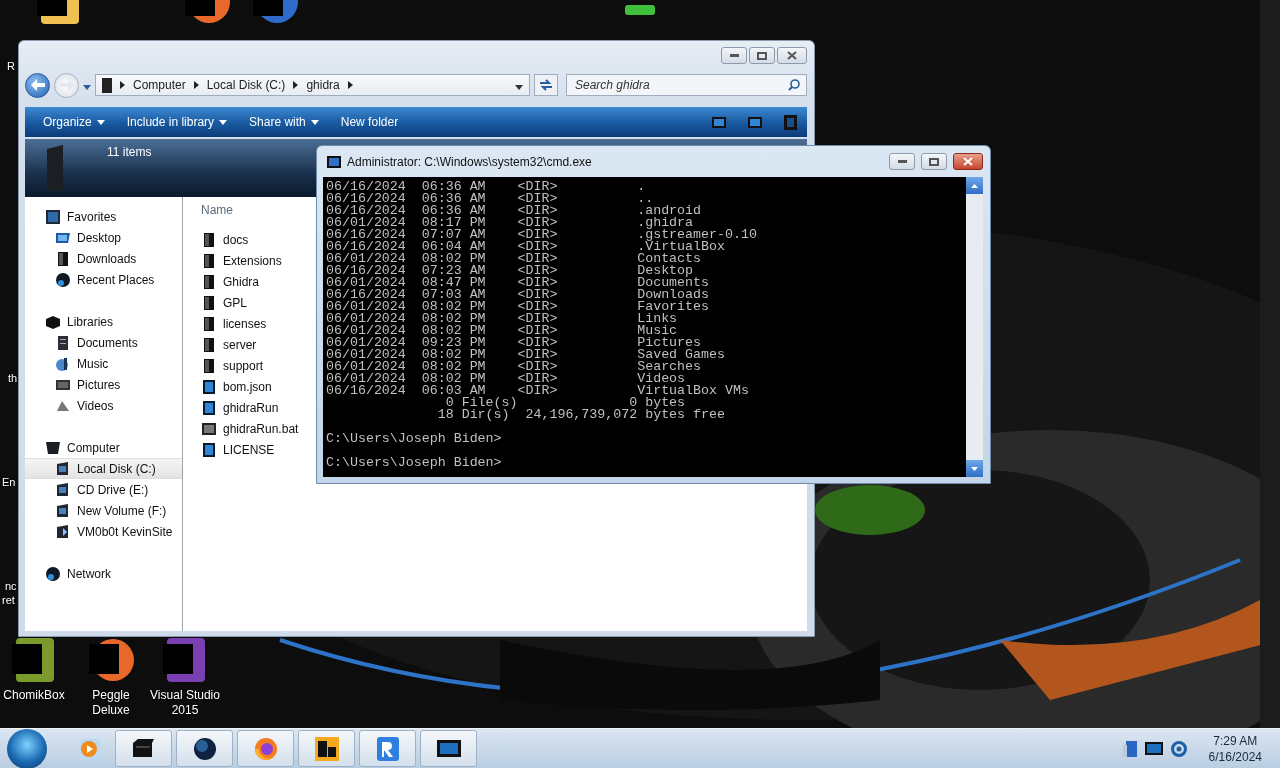 The width and height of the screenshot is (1280, 768). Describe the element at coordinates (11, 66) in the screenshot. I see `desktop-icon-label: R` at that location.